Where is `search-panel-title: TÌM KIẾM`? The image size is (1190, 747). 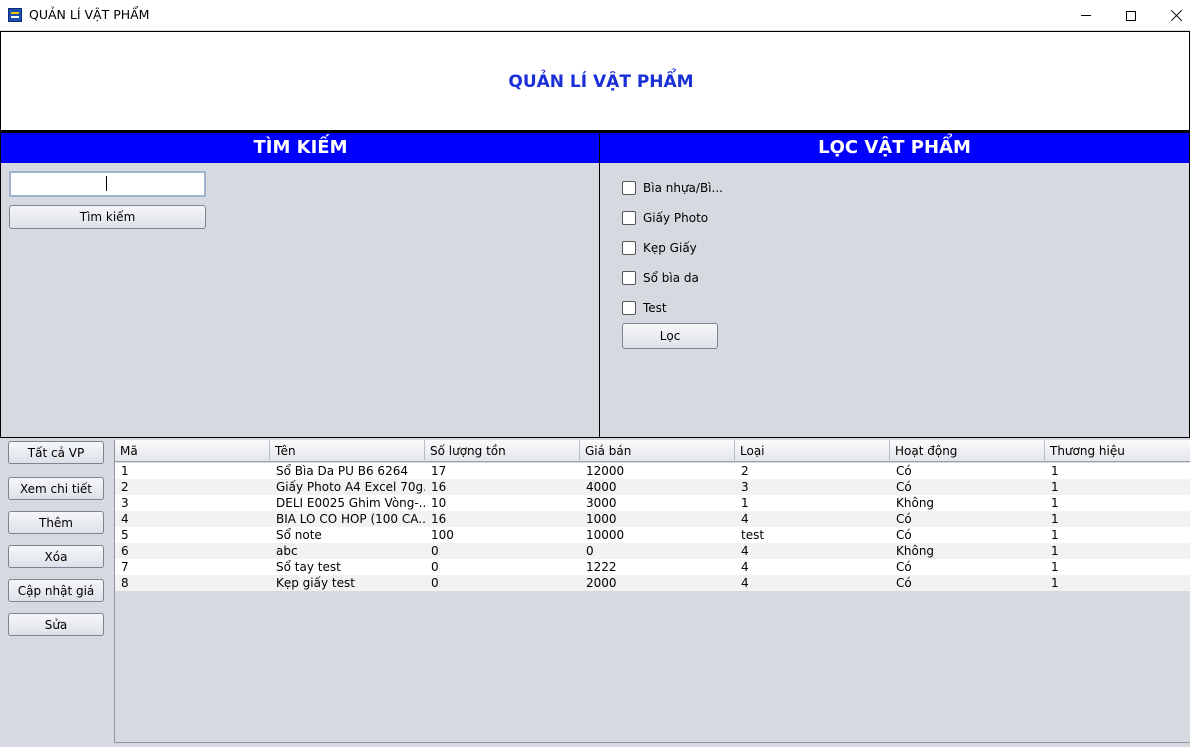
search-panel-title: TÌM KIẾM is located at coordinates (300, 148).